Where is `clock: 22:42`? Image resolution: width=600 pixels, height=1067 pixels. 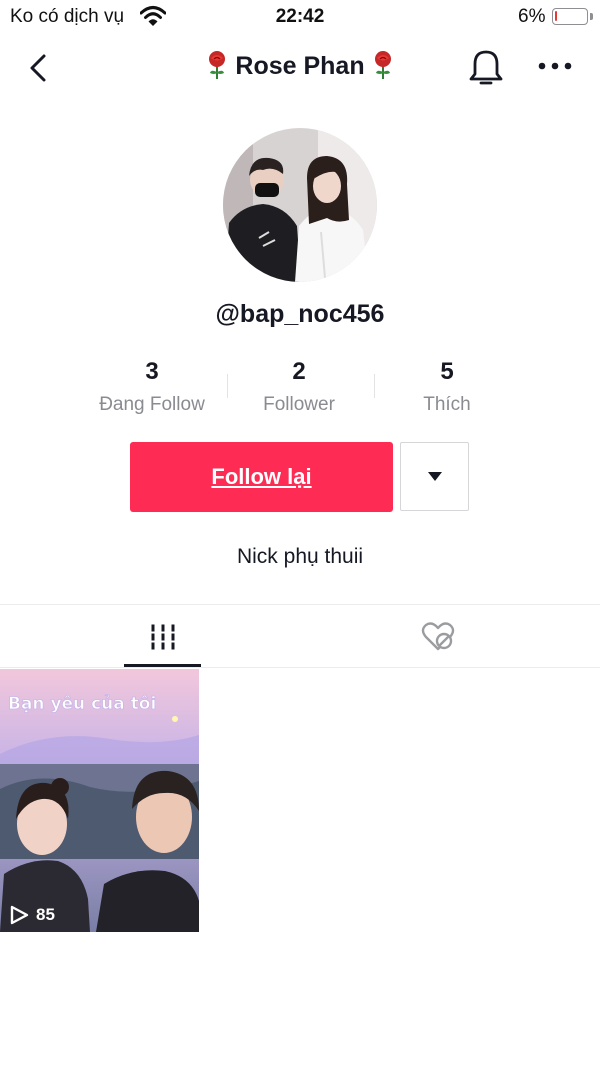 clock: 22:42 is located at coordinates (300, 16).